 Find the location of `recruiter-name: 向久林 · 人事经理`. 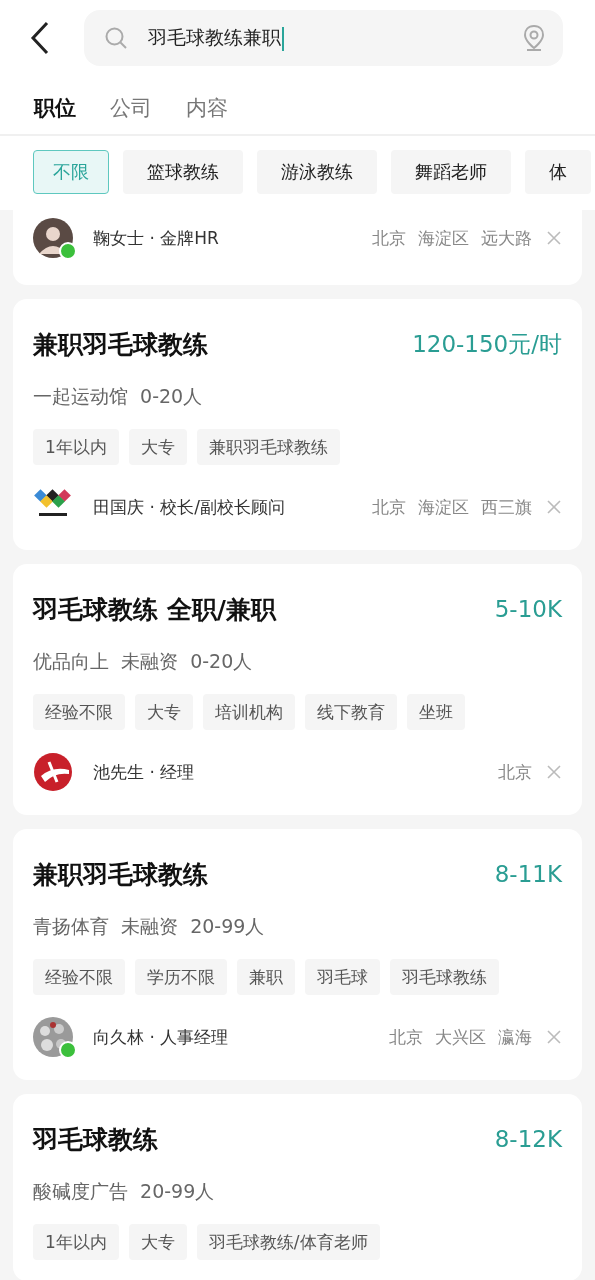

recruiter-name: 向久林 · 人事经理 is located at coordinates (161, 1037).